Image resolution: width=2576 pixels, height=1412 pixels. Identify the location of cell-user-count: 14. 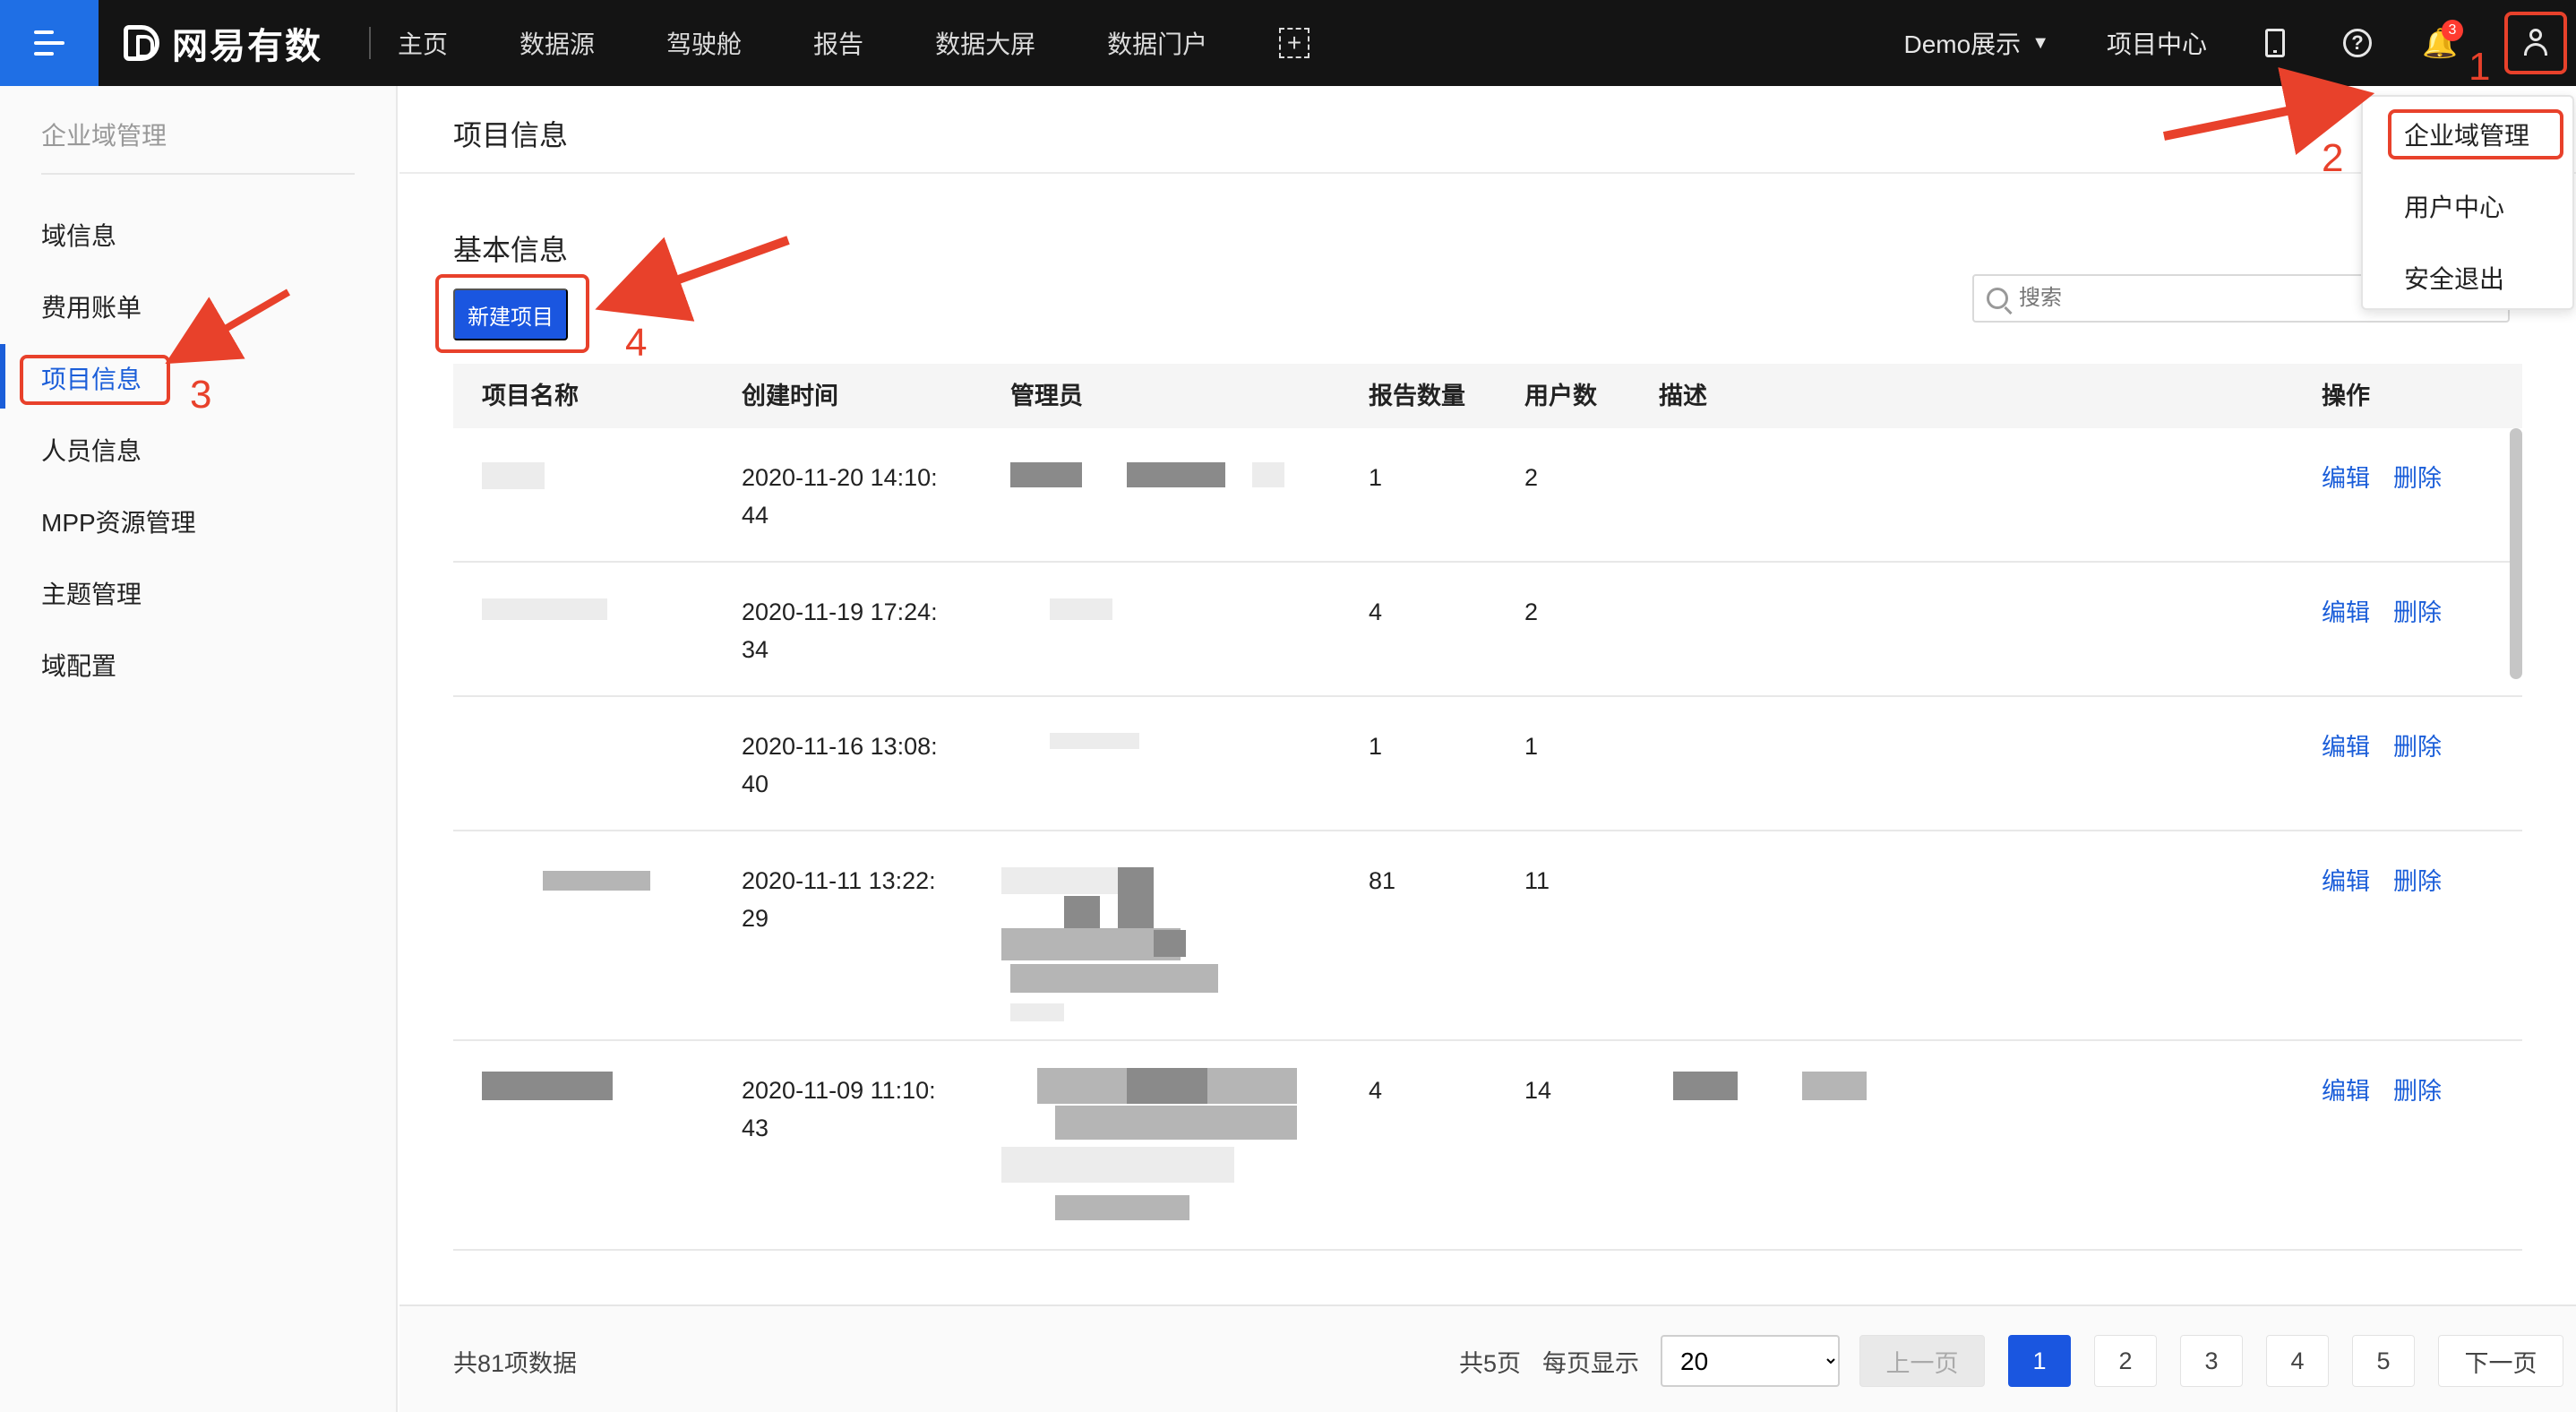
(1538, 1090).